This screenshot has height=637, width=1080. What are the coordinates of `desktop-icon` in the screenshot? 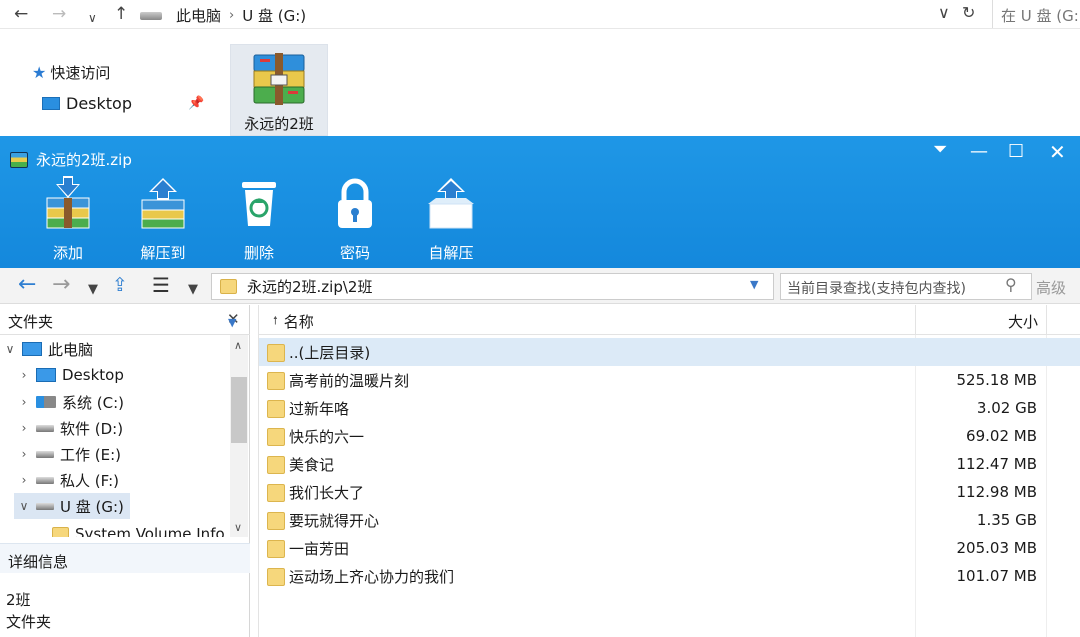 It's located at (46, 375).